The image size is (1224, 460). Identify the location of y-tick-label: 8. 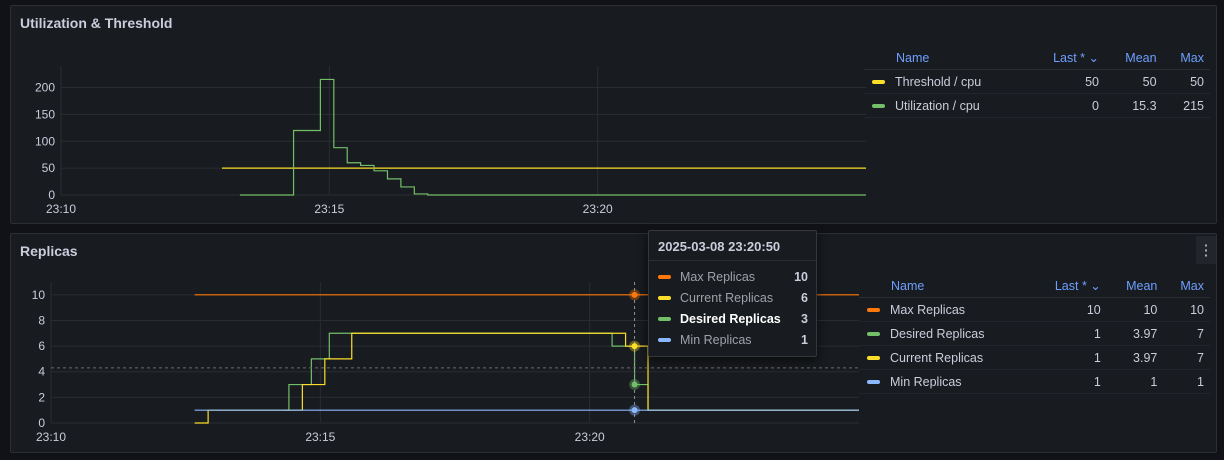
(41, 320).